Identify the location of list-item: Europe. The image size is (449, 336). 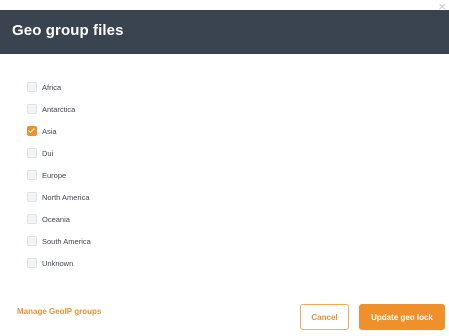
(59, 175).